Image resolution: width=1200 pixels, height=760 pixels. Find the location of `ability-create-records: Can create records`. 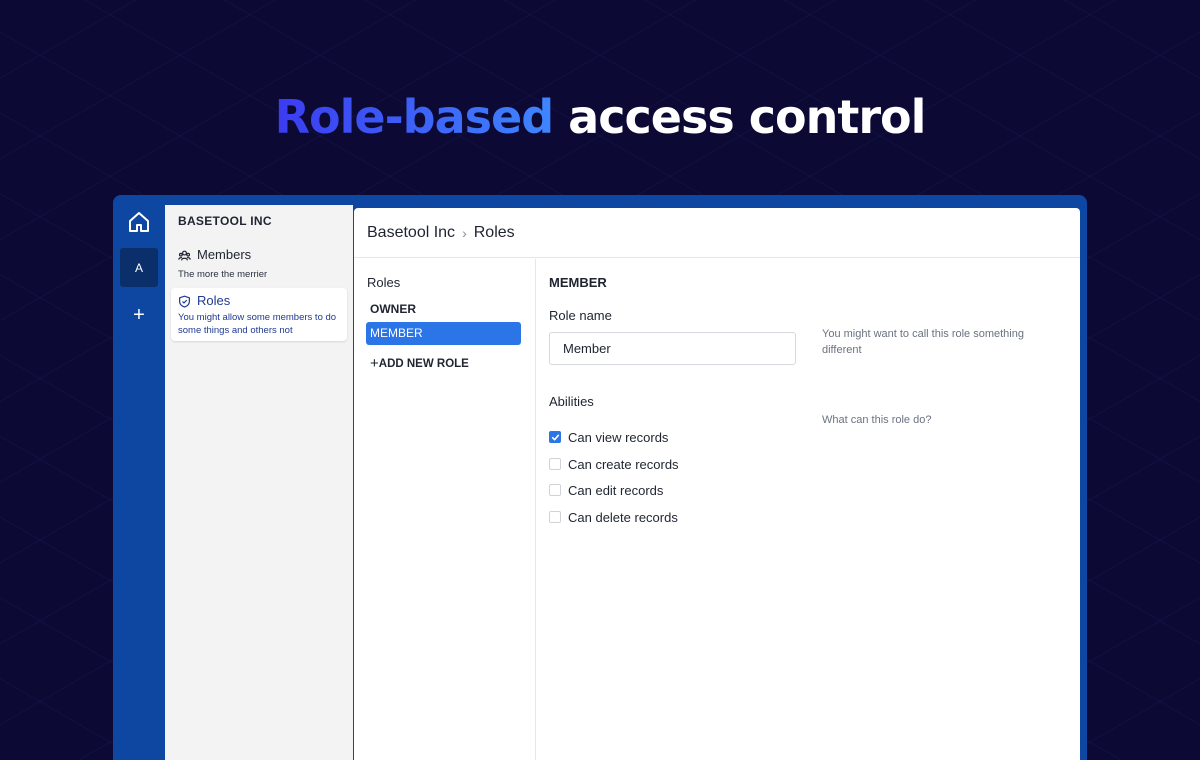

ability-create-records: Can create records is located at coordinates (614, 464).